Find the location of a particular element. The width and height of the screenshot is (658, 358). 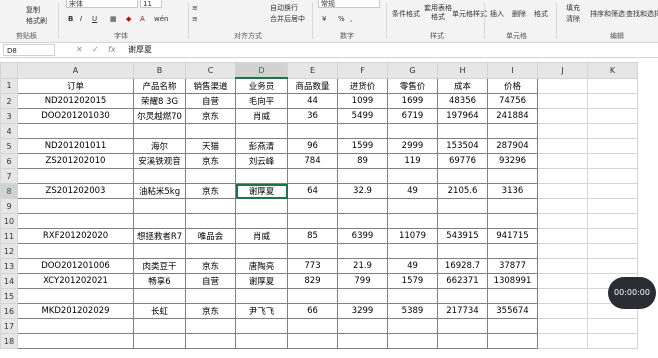

cell-H10 is located at coordinates (462, 221).